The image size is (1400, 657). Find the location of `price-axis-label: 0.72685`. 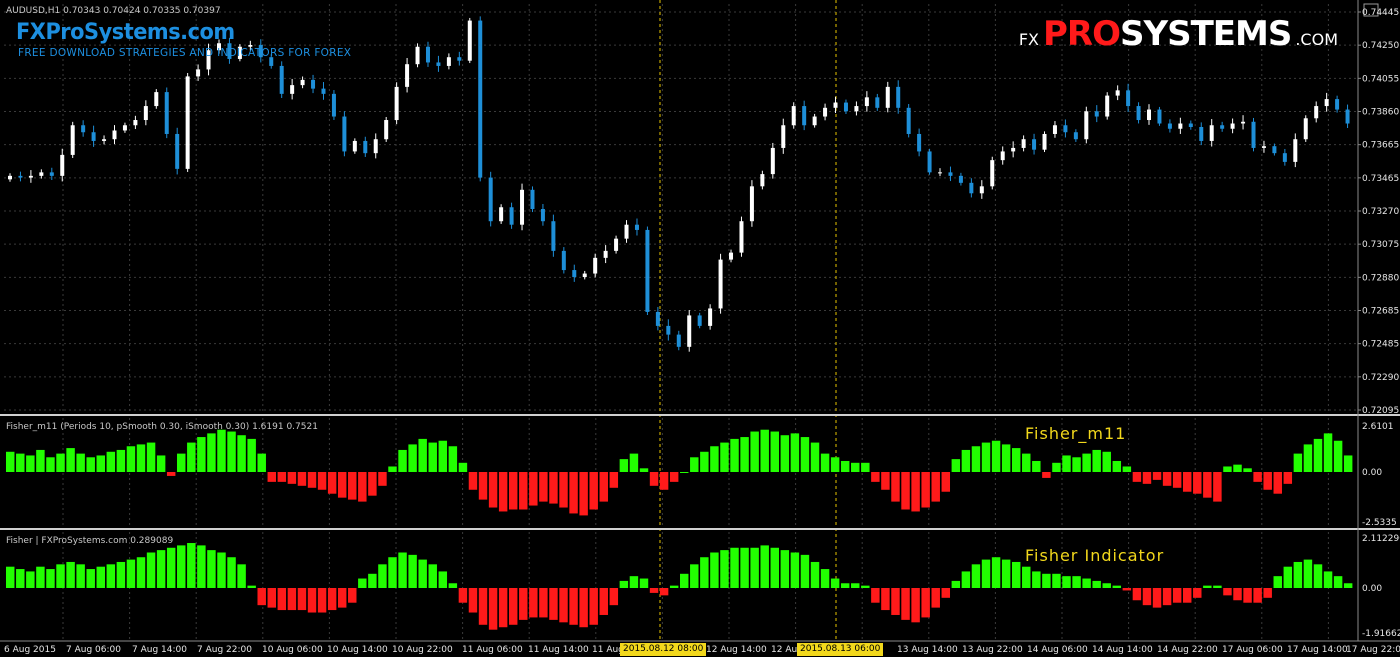

price-axis-label: 0.72685 is located at coordinates (1380, 312).